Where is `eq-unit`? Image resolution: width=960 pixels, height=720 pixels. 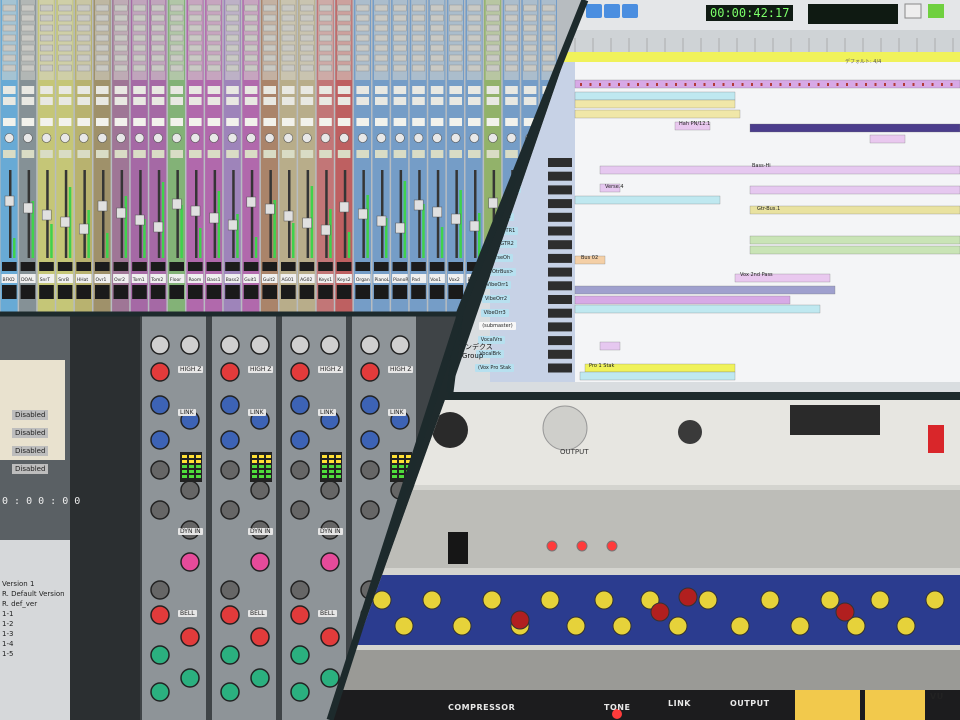 eq-unit is located at coordinates (645, 610).